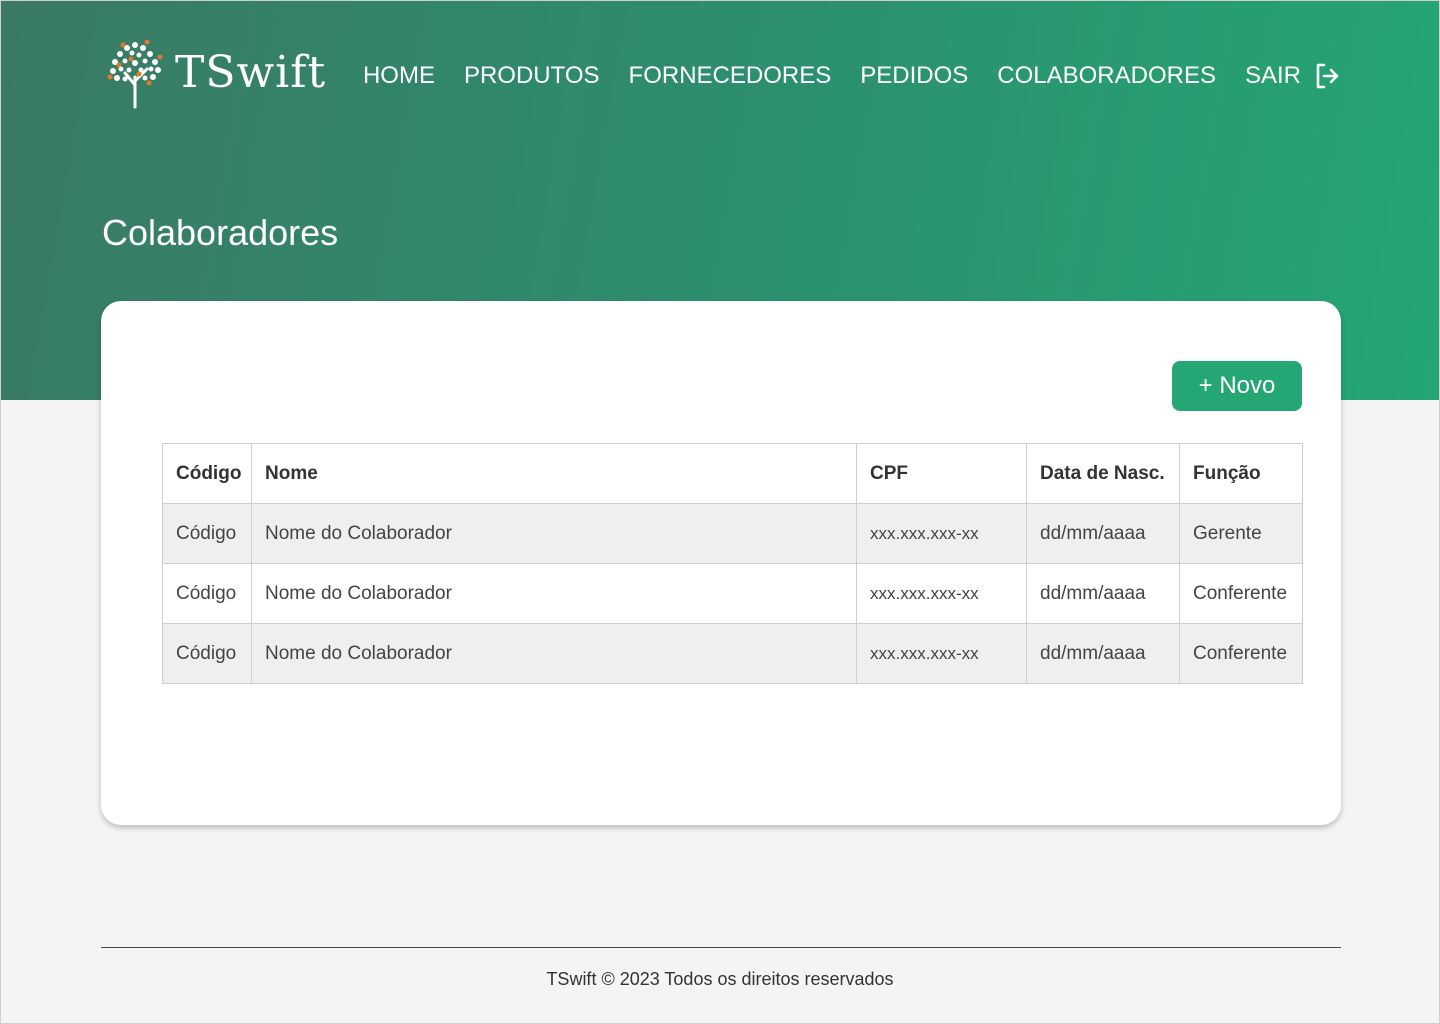 The height and width of the screenshot is (1024, 1440). Describe the element at coordinates (1241, 473) in the screenshot. I see `column-header-funcao: Função` at that location.